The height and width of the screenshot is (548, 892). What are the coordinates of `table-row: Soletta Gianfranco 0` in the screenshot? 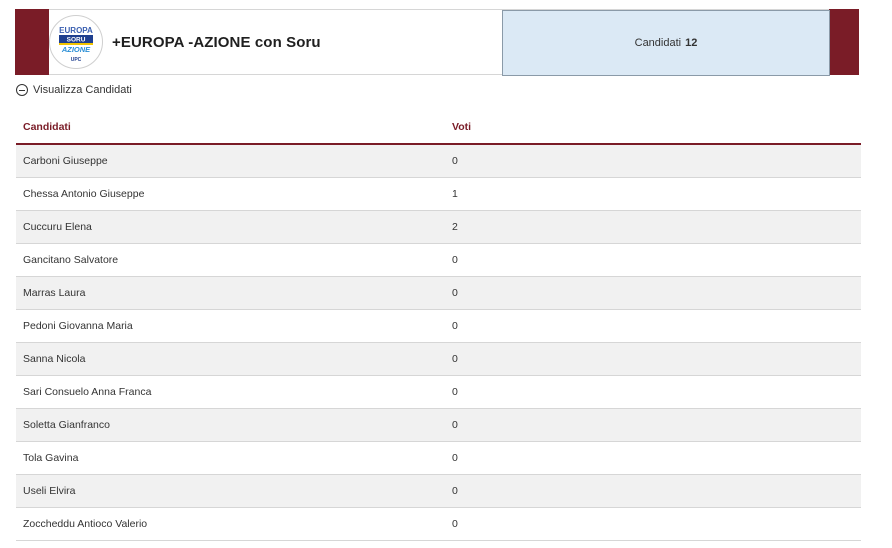 It's located at (438, 425).